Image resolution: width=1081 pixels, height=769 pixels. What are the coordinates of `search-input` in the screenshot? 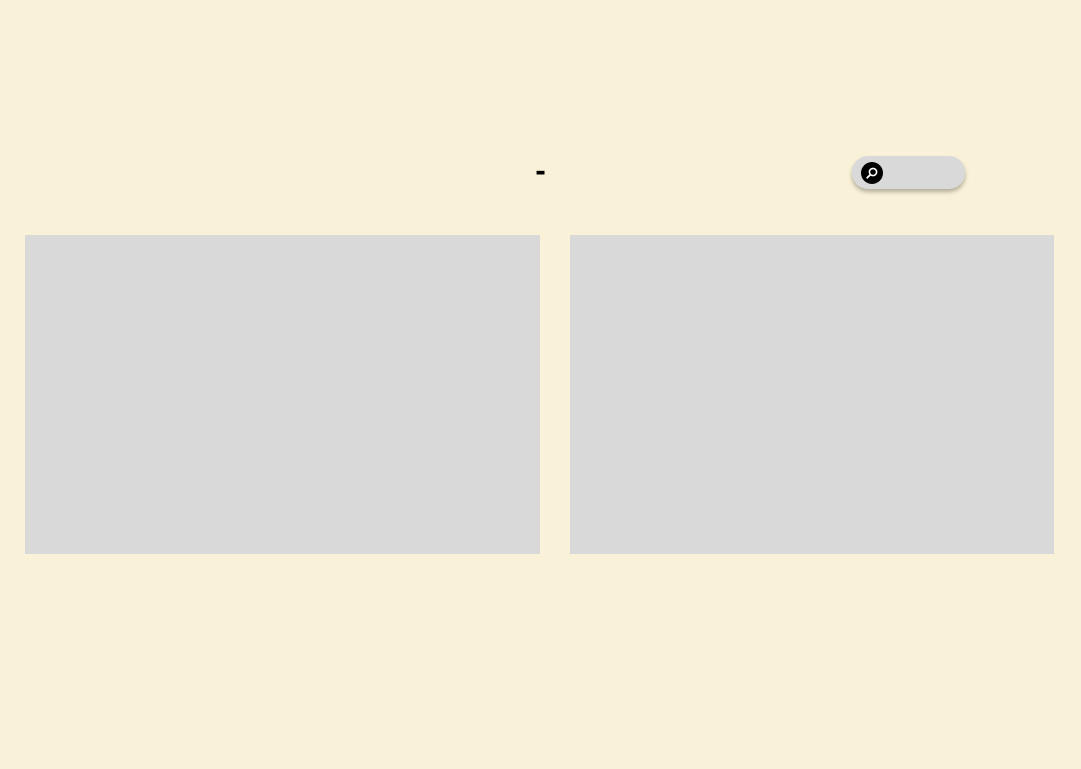 It's located at (924, 172).